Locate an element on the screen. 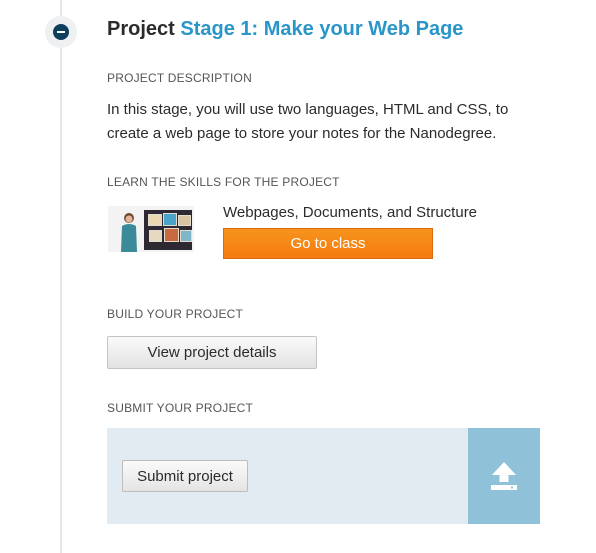  learn-skills-label: LEARN THE SKILLS FOR THE PROJECT is located at coordinates (223, 182).